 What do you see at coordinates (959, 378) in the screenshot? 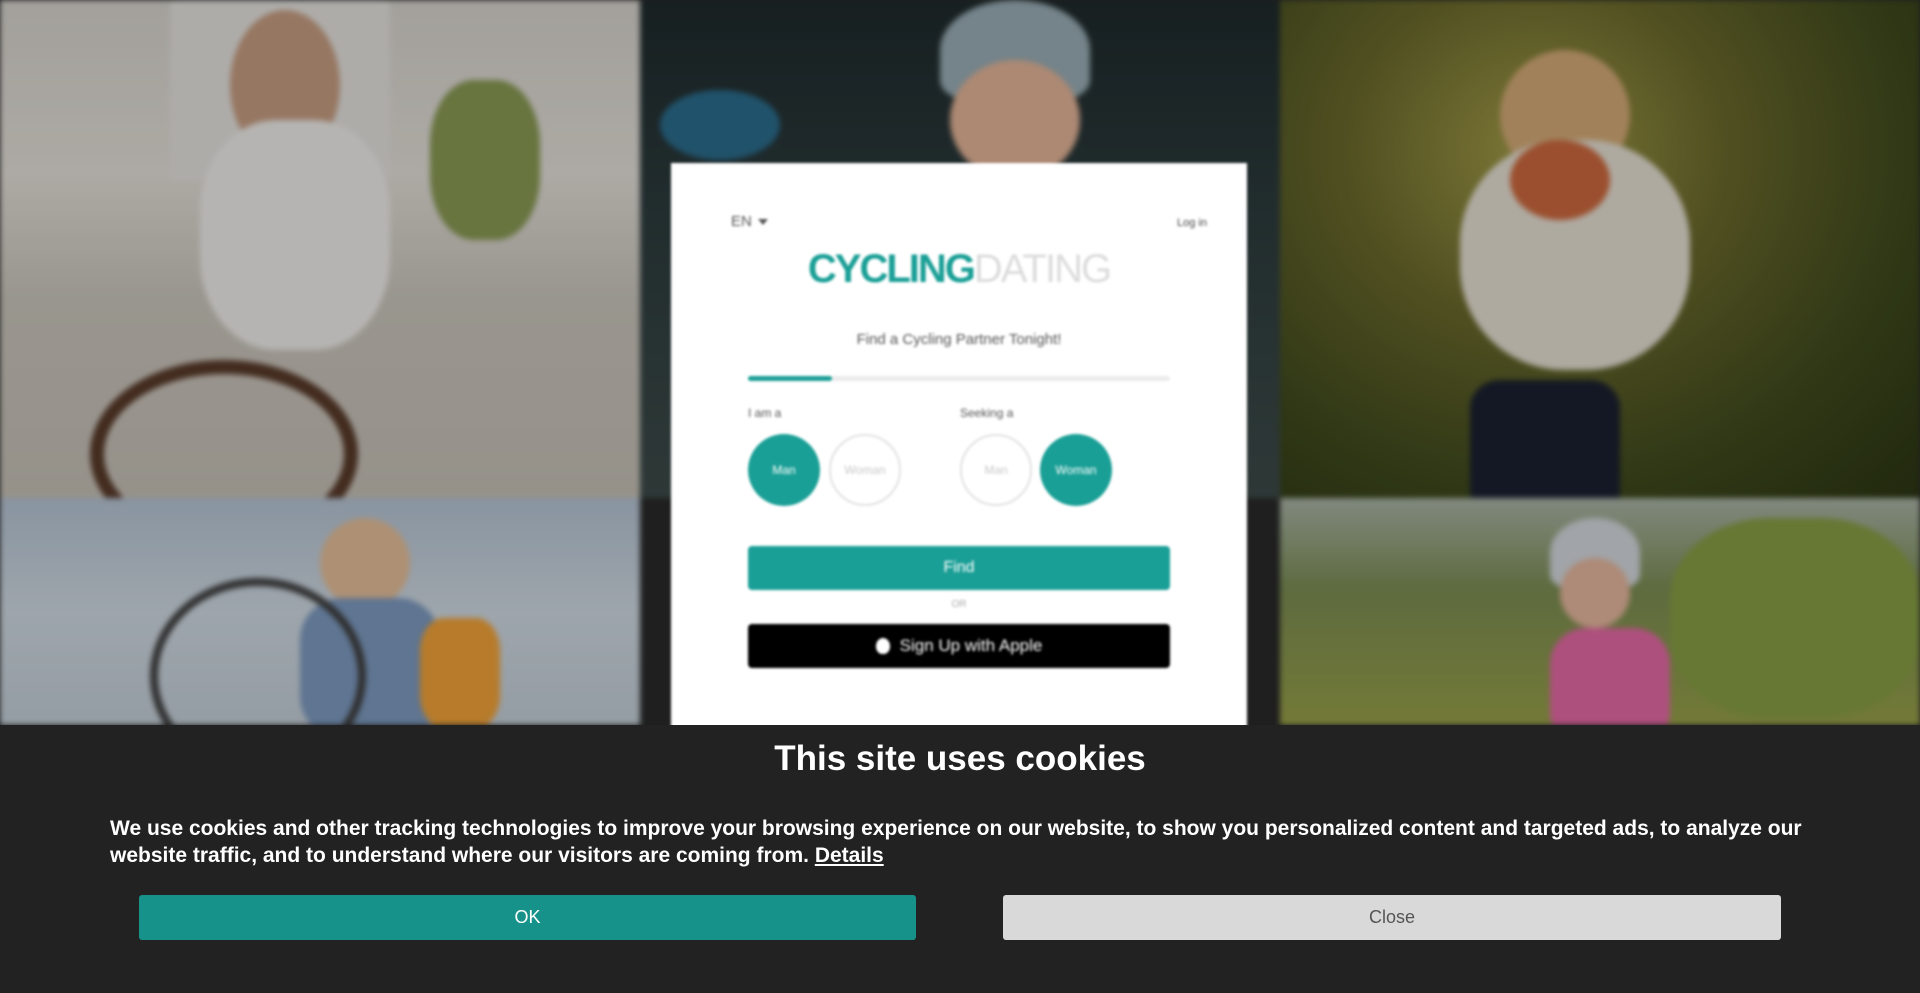
I see `signup-progress-bar` at bounding box center [959, 378].